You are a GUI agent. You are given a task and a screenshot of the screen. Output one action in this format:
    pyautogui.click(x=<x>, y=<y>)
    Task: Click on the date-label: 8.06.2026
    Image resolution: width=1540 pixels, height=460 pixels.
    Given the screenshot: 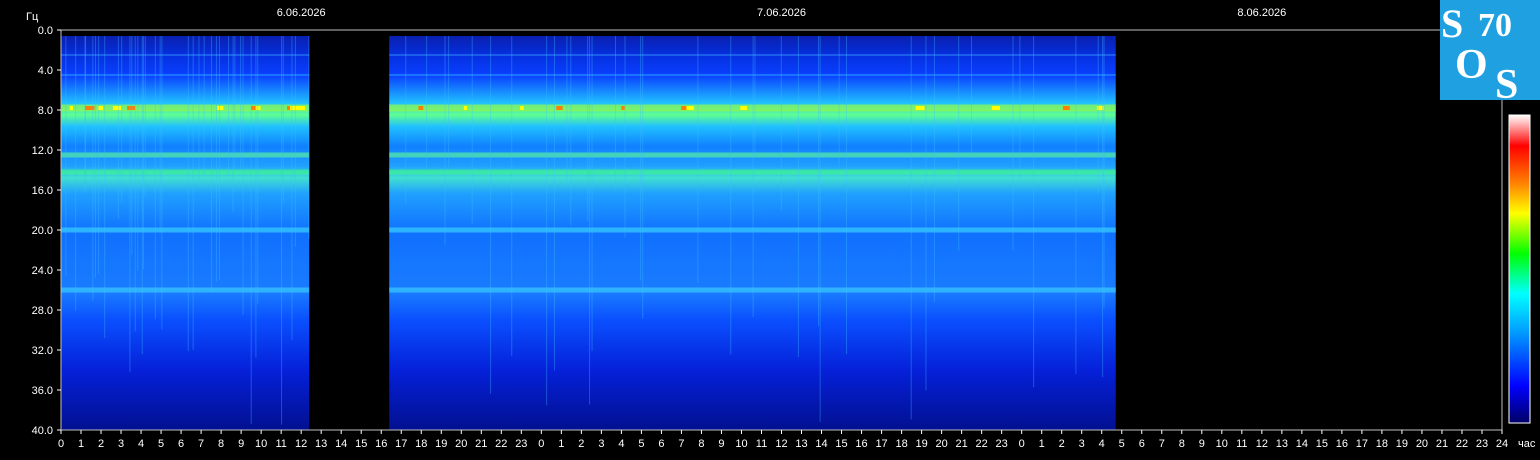 What is the action you would take?
    pyautogui.click(x=1261, y=13)
    